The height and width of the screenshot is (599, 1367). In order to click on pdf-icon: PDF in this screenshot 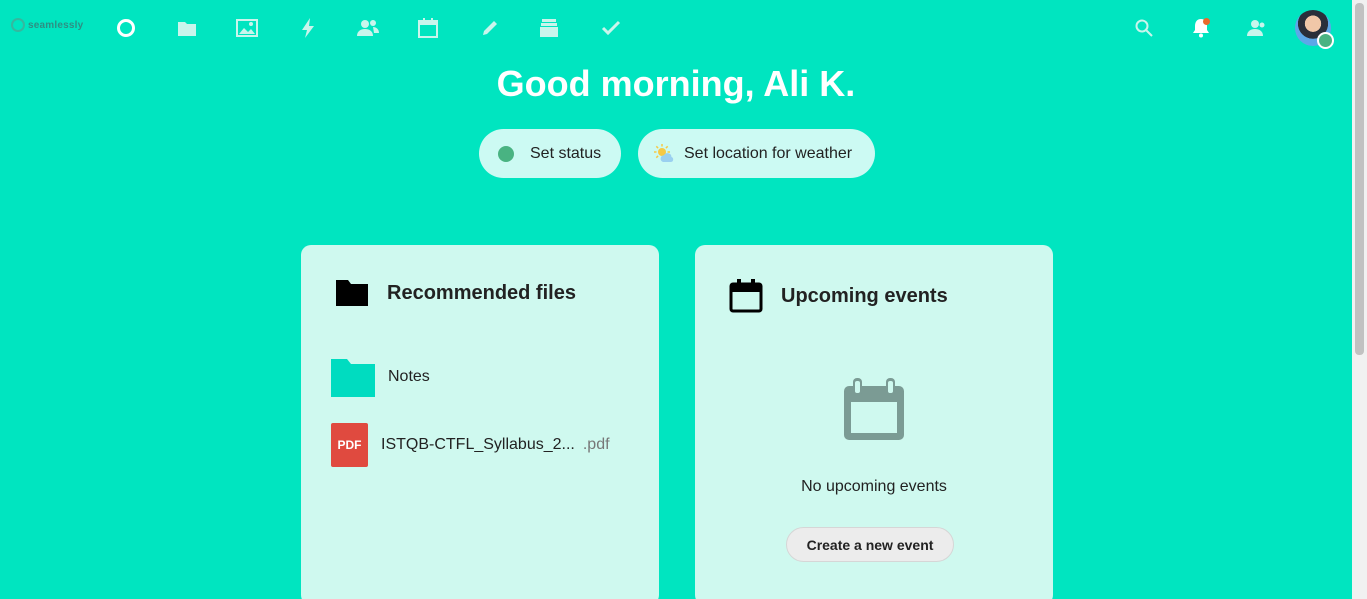, I will do `click(349, 445)`.